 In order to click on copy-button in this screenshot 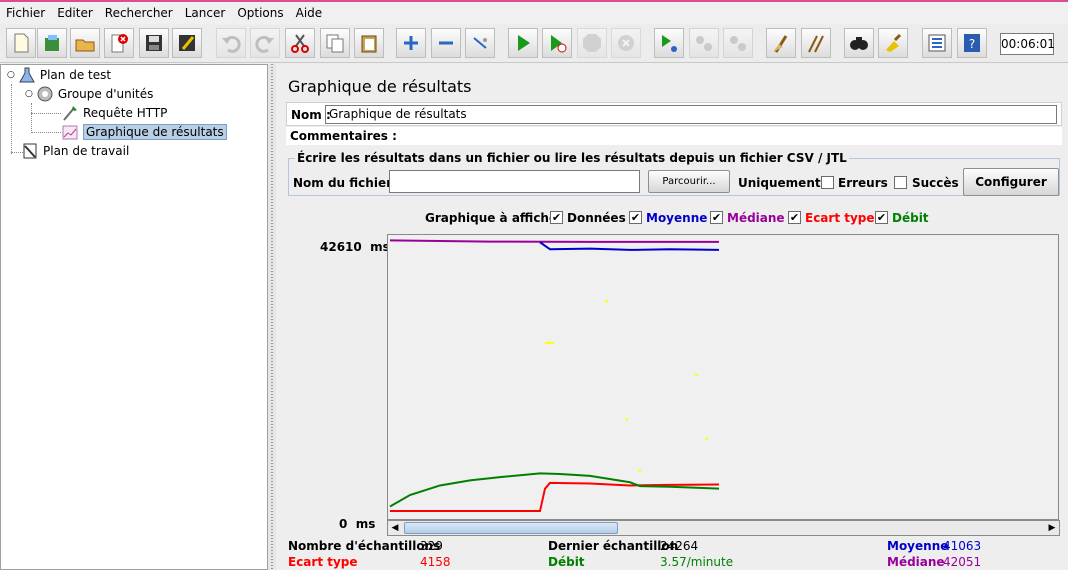, I will do `click(335, 43)`.